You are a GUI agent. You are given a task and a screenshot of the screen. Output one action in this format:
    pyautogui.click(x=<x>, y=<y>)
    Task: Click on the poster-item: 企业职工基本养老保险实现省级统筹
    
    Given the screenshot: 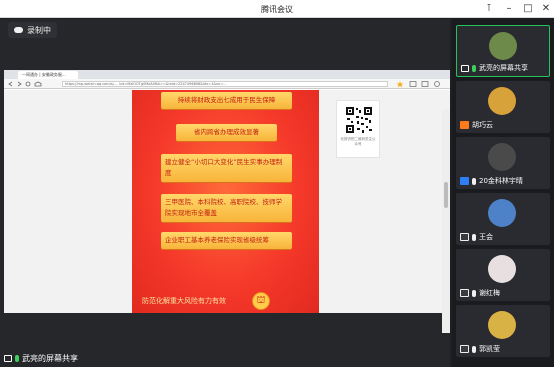 What is the action you would take?
    pyautogui.click(x=226, y=240)
    